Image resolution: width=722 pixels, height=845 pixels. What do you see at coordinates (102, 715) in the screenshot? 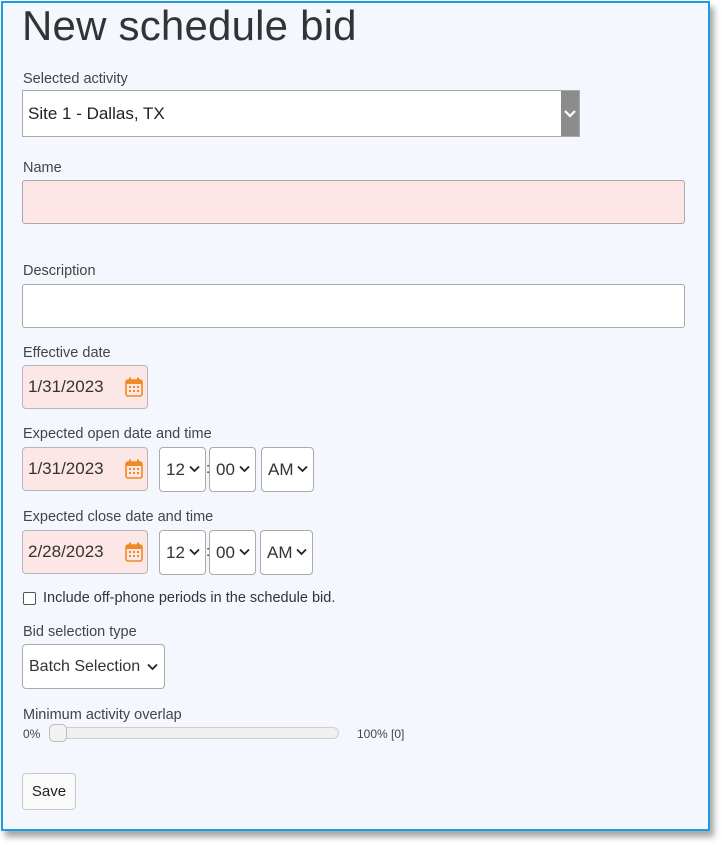
I see `overlap-label: Minimum activity overlap` at bounding box center [102, 715].